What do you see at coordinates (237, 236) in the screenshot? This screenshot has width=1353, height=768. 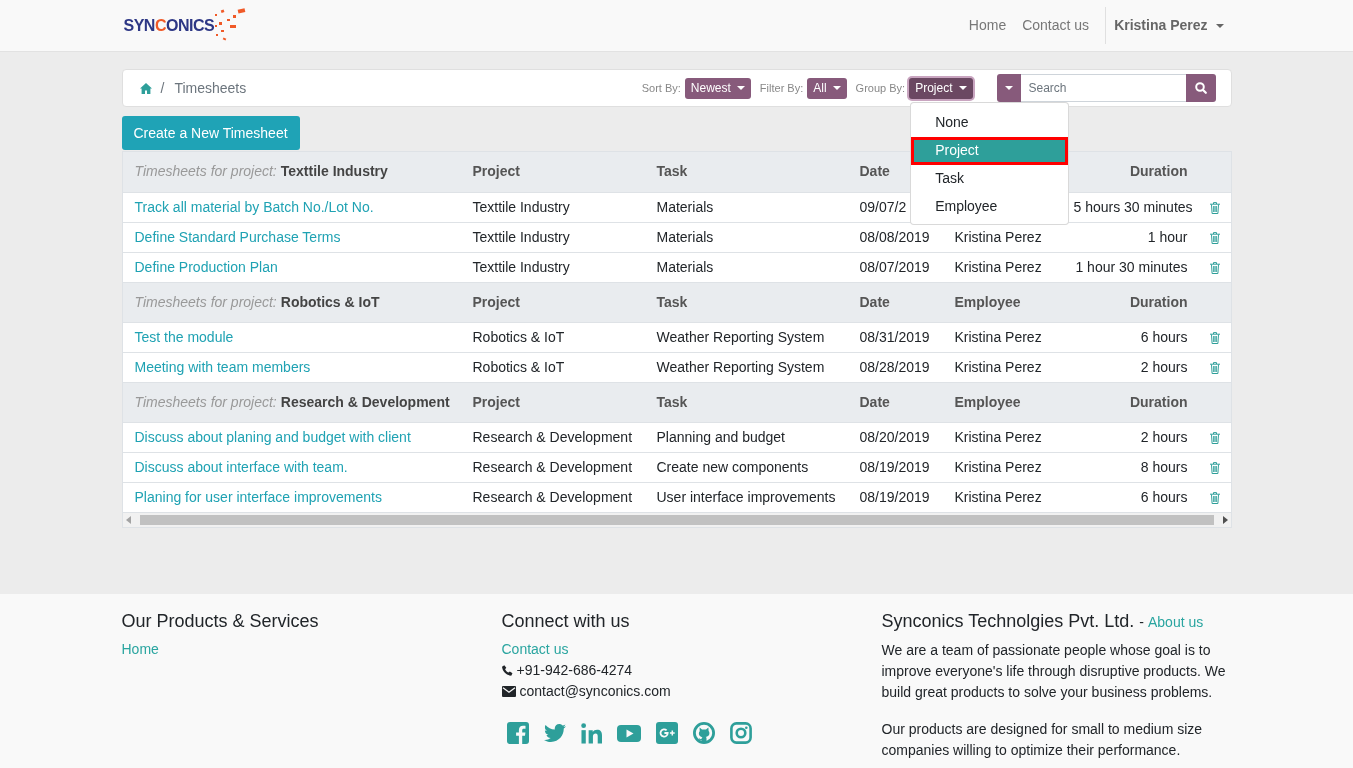 I see `timesheet-link: Define Standard Purchase Terms` at bounding box center [237, 236].